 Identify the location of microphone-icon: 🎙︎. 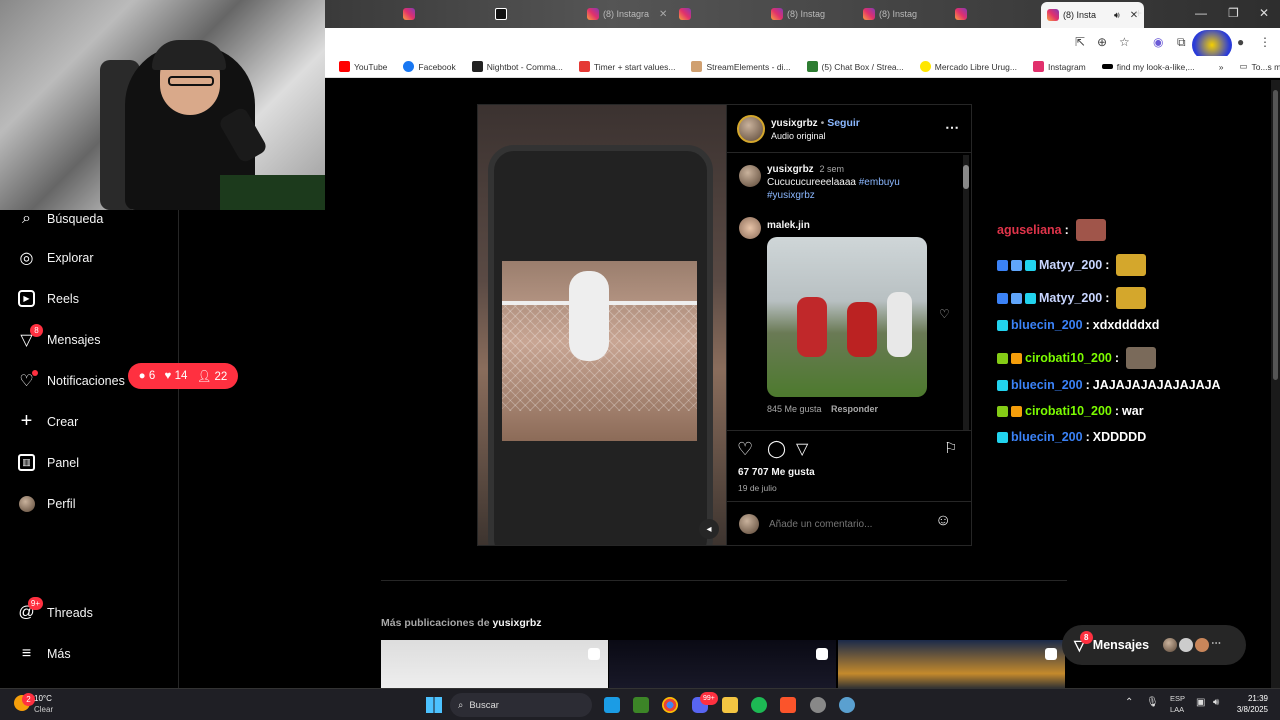
(1152, 702).